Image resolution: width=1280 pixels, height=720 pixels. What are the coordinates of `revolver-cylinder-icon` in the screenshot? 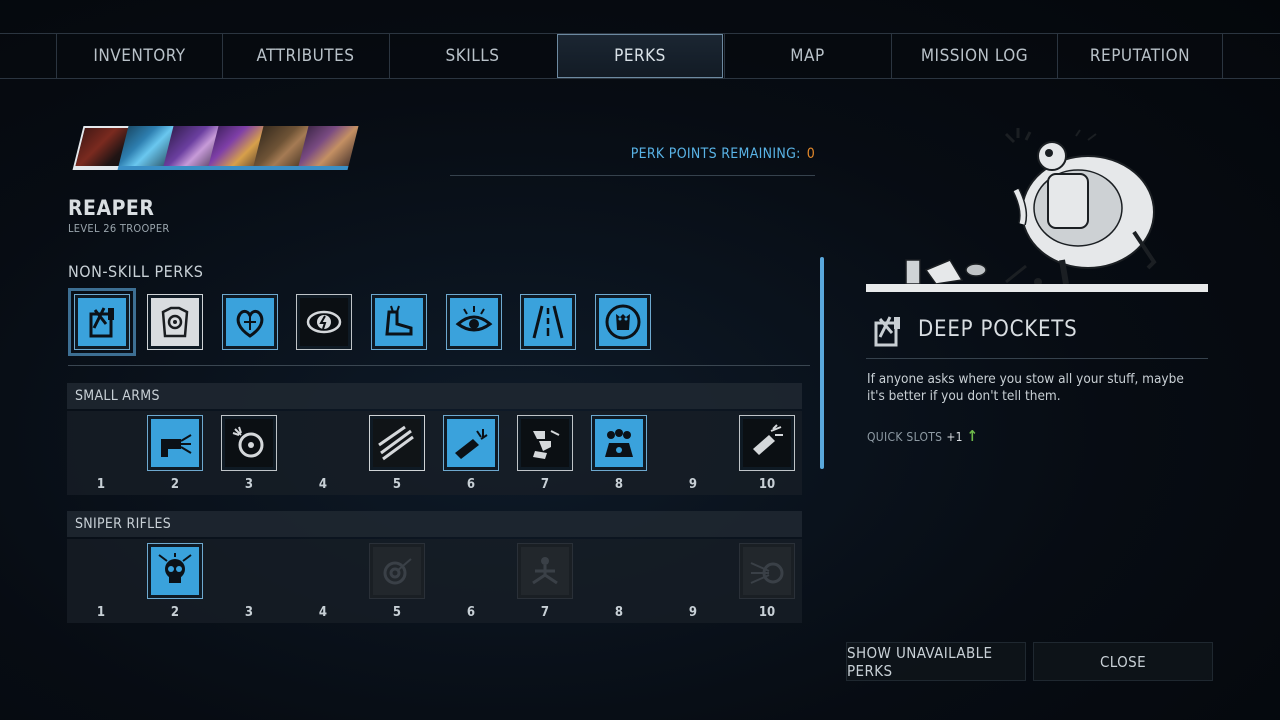 It's located at (248, 442).